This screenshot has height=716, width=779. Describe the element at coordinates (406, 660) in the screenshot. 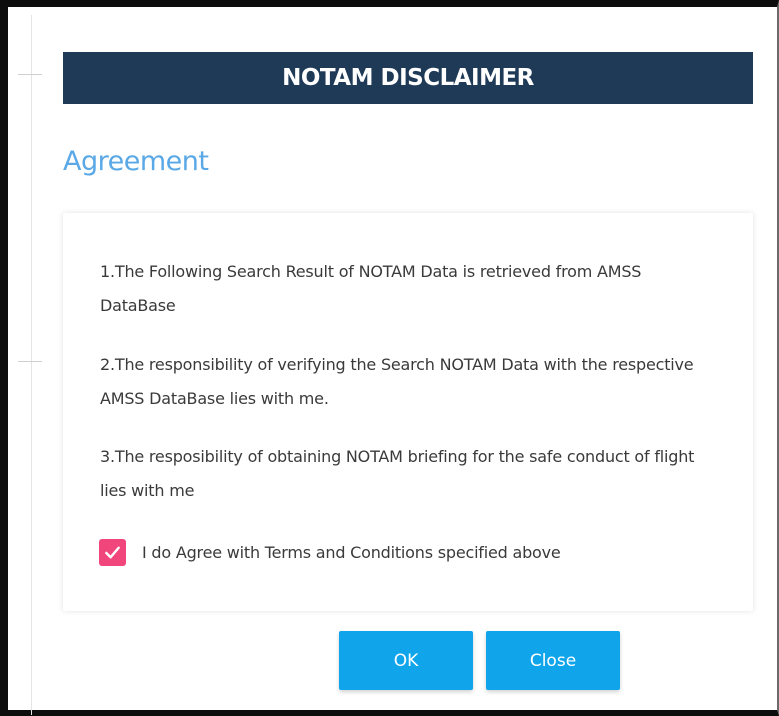

I see `ok-button: OK` at that location.